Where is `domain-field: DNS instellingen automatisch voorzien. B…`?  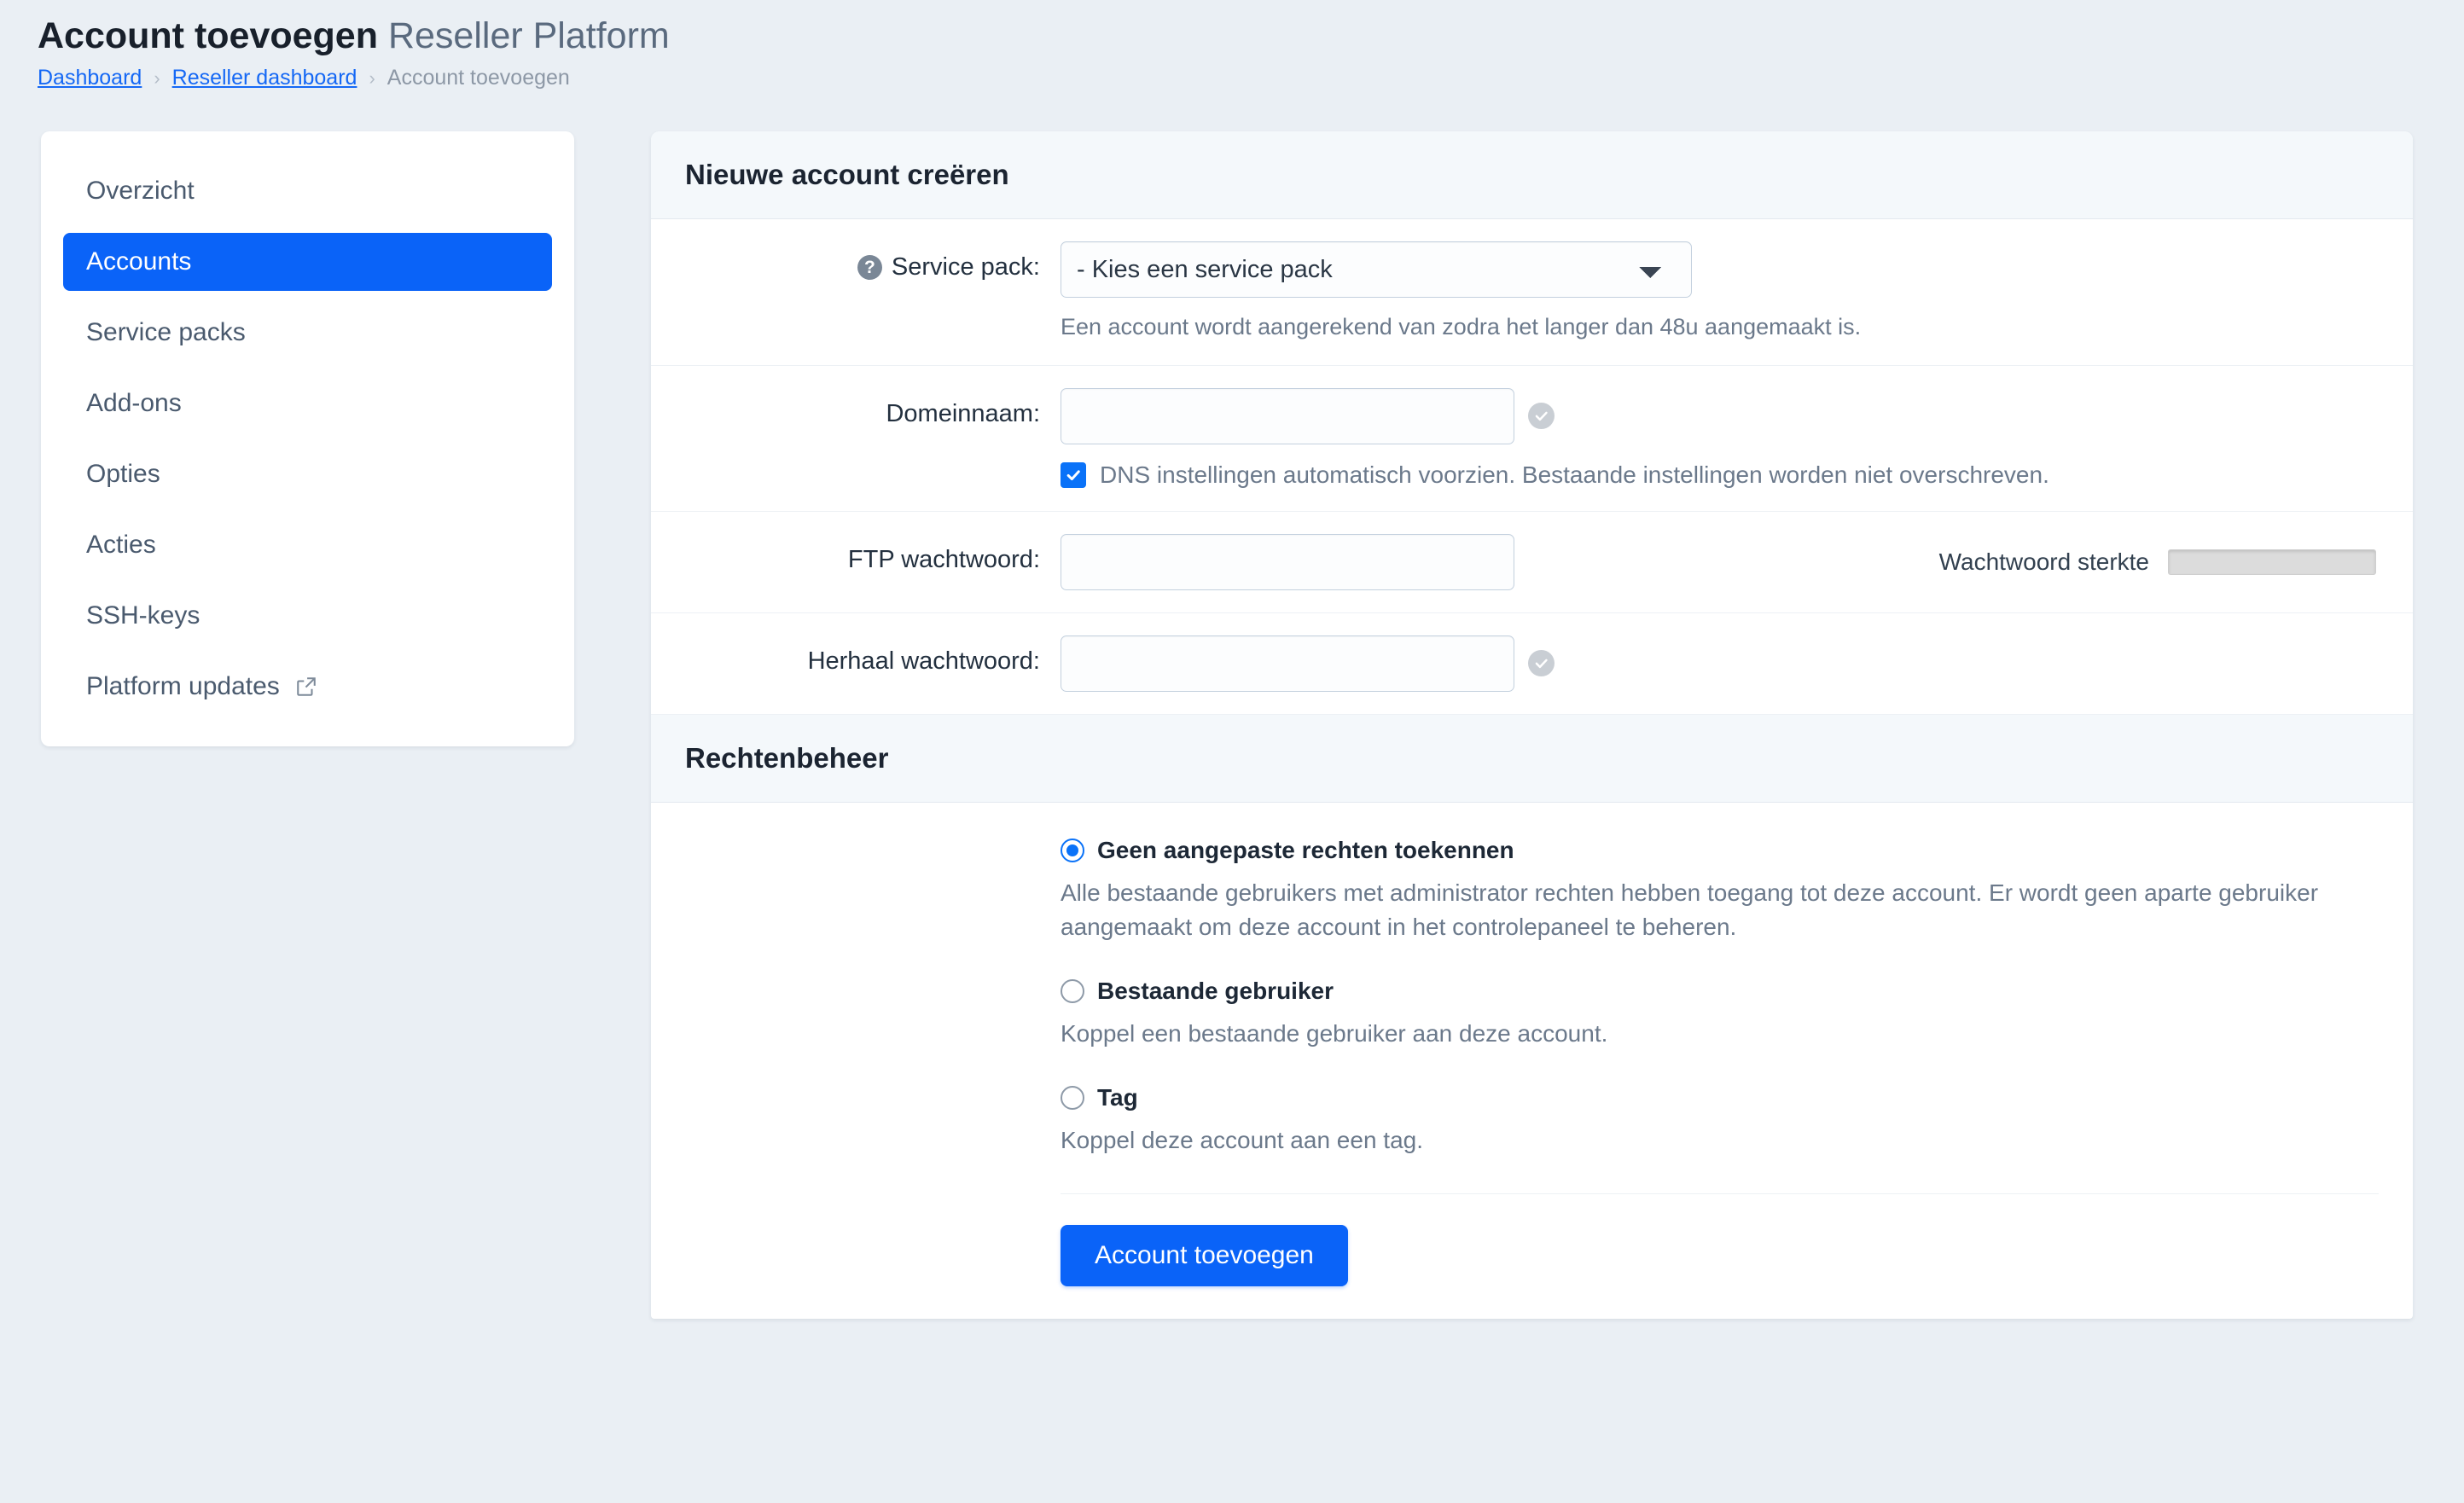
domain-field: DNS instellingen automatisch voorzien. B… is located at coordinates (1720, 438).